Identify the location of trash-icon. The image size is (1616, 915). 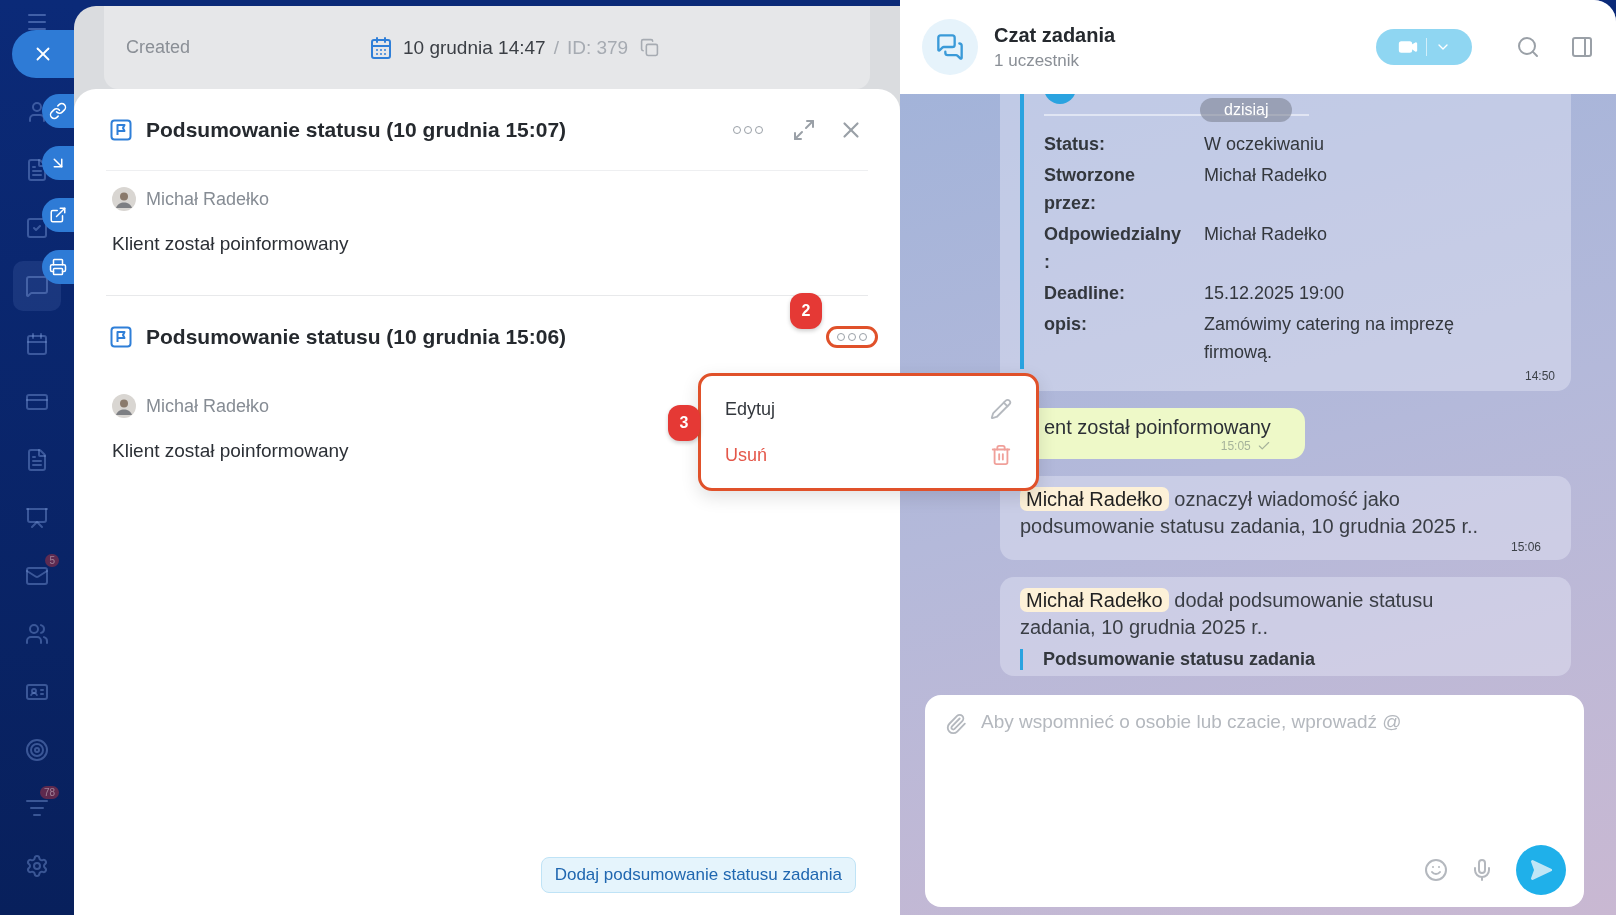
(1001, 455).